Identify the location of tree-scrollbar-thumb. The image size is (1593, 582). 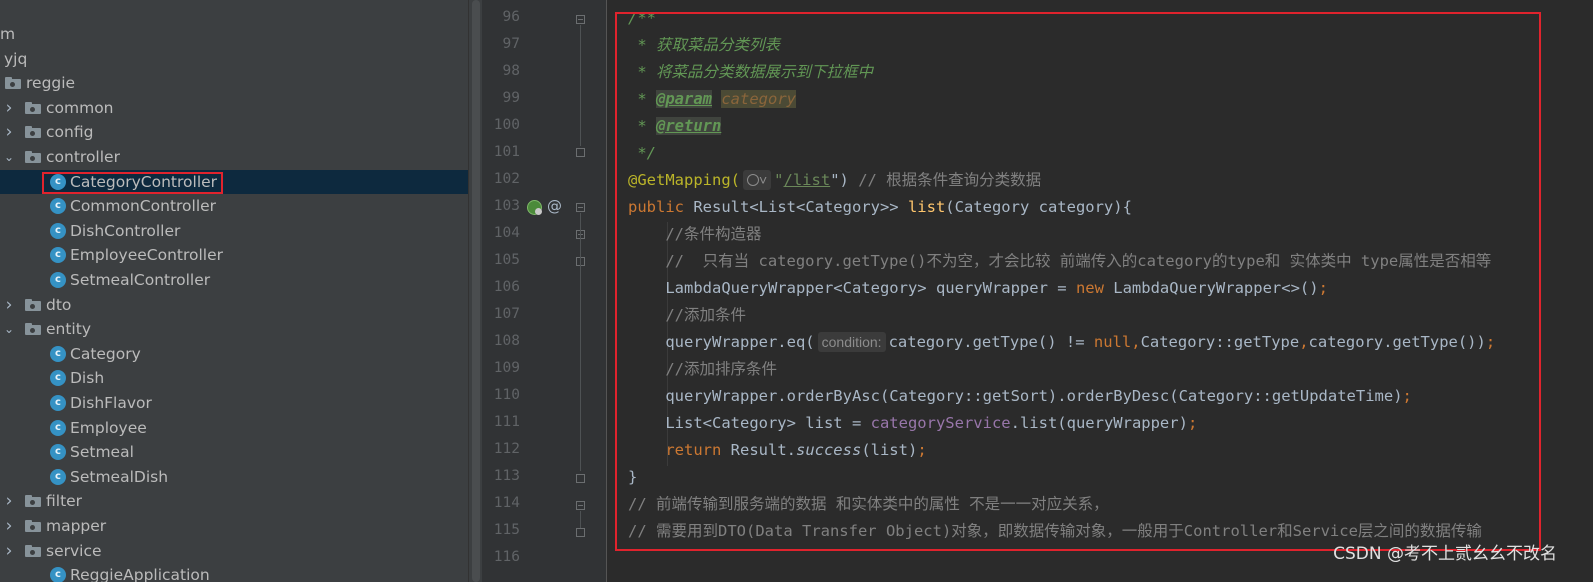
(476, 291).